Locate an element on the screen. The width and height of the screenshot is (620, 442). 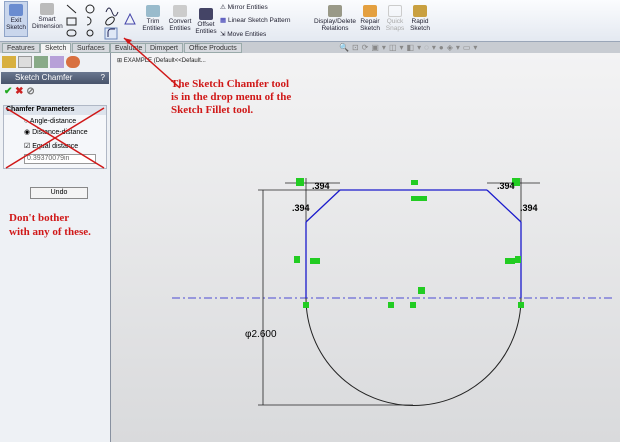
dim-top-left: .394 is located at coordinates (321, 186).